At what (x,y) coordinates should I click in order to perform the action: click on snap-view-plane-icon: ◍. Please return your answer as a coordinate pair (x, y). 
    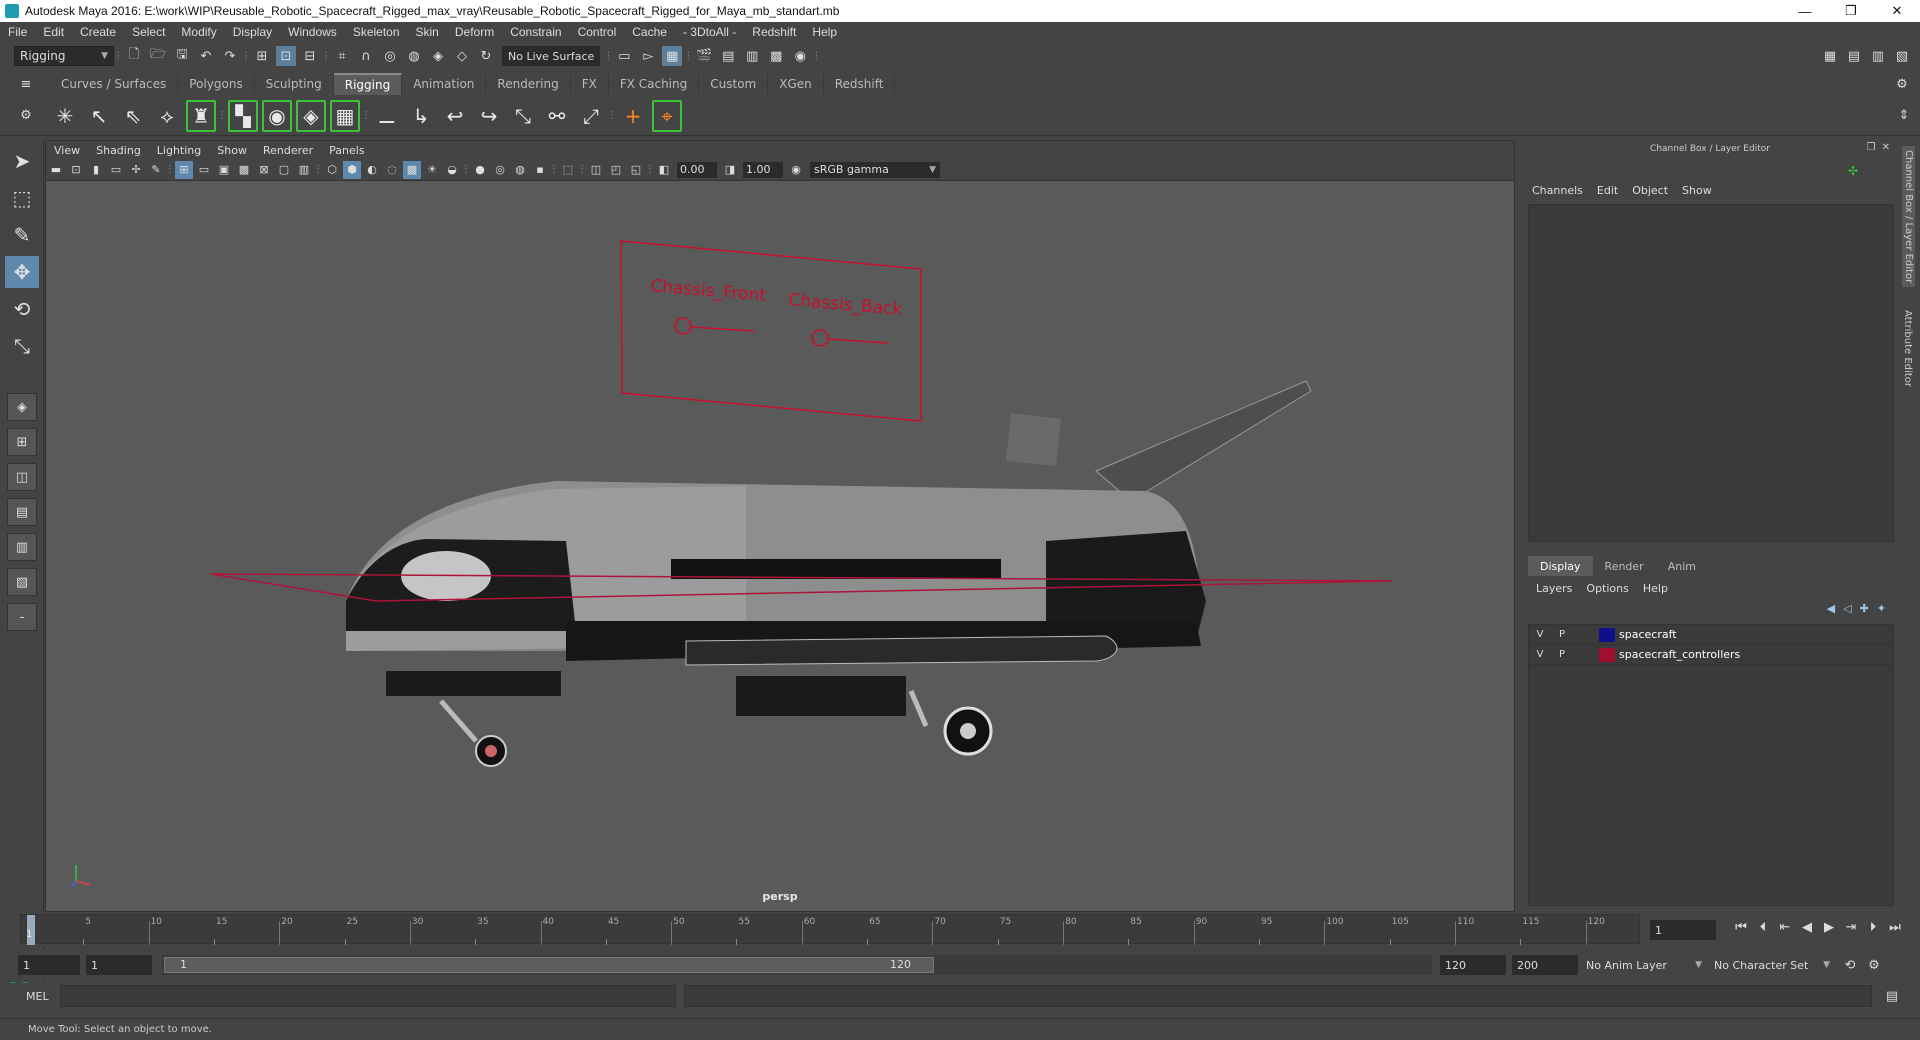
    Looking at the image, I should click on (414, 56).